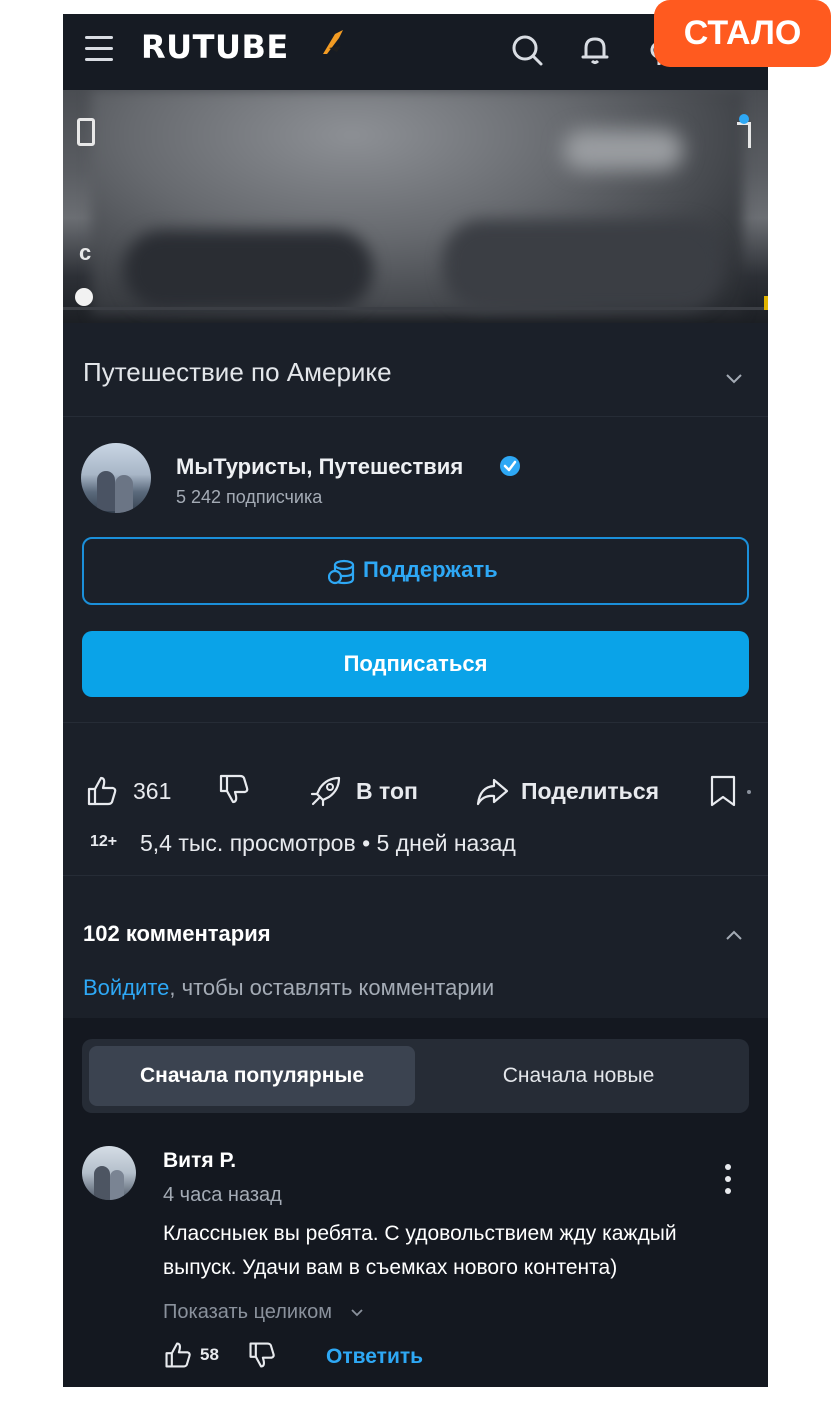 The image size is (831, 1402). Describe the element at coordinates (333, 42) in the screenshot. I see `ribbon-icon` at that location.